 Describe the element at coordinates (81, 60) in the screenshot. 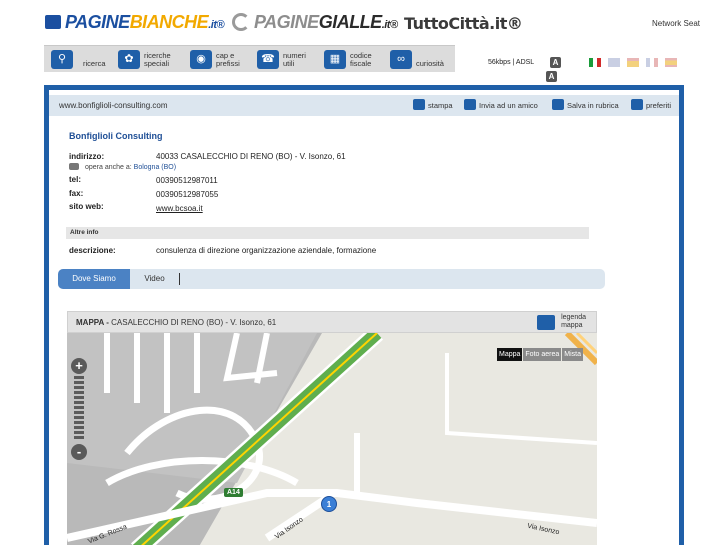

I see `tool-ricerca: ⚲ ricerca` at that location.